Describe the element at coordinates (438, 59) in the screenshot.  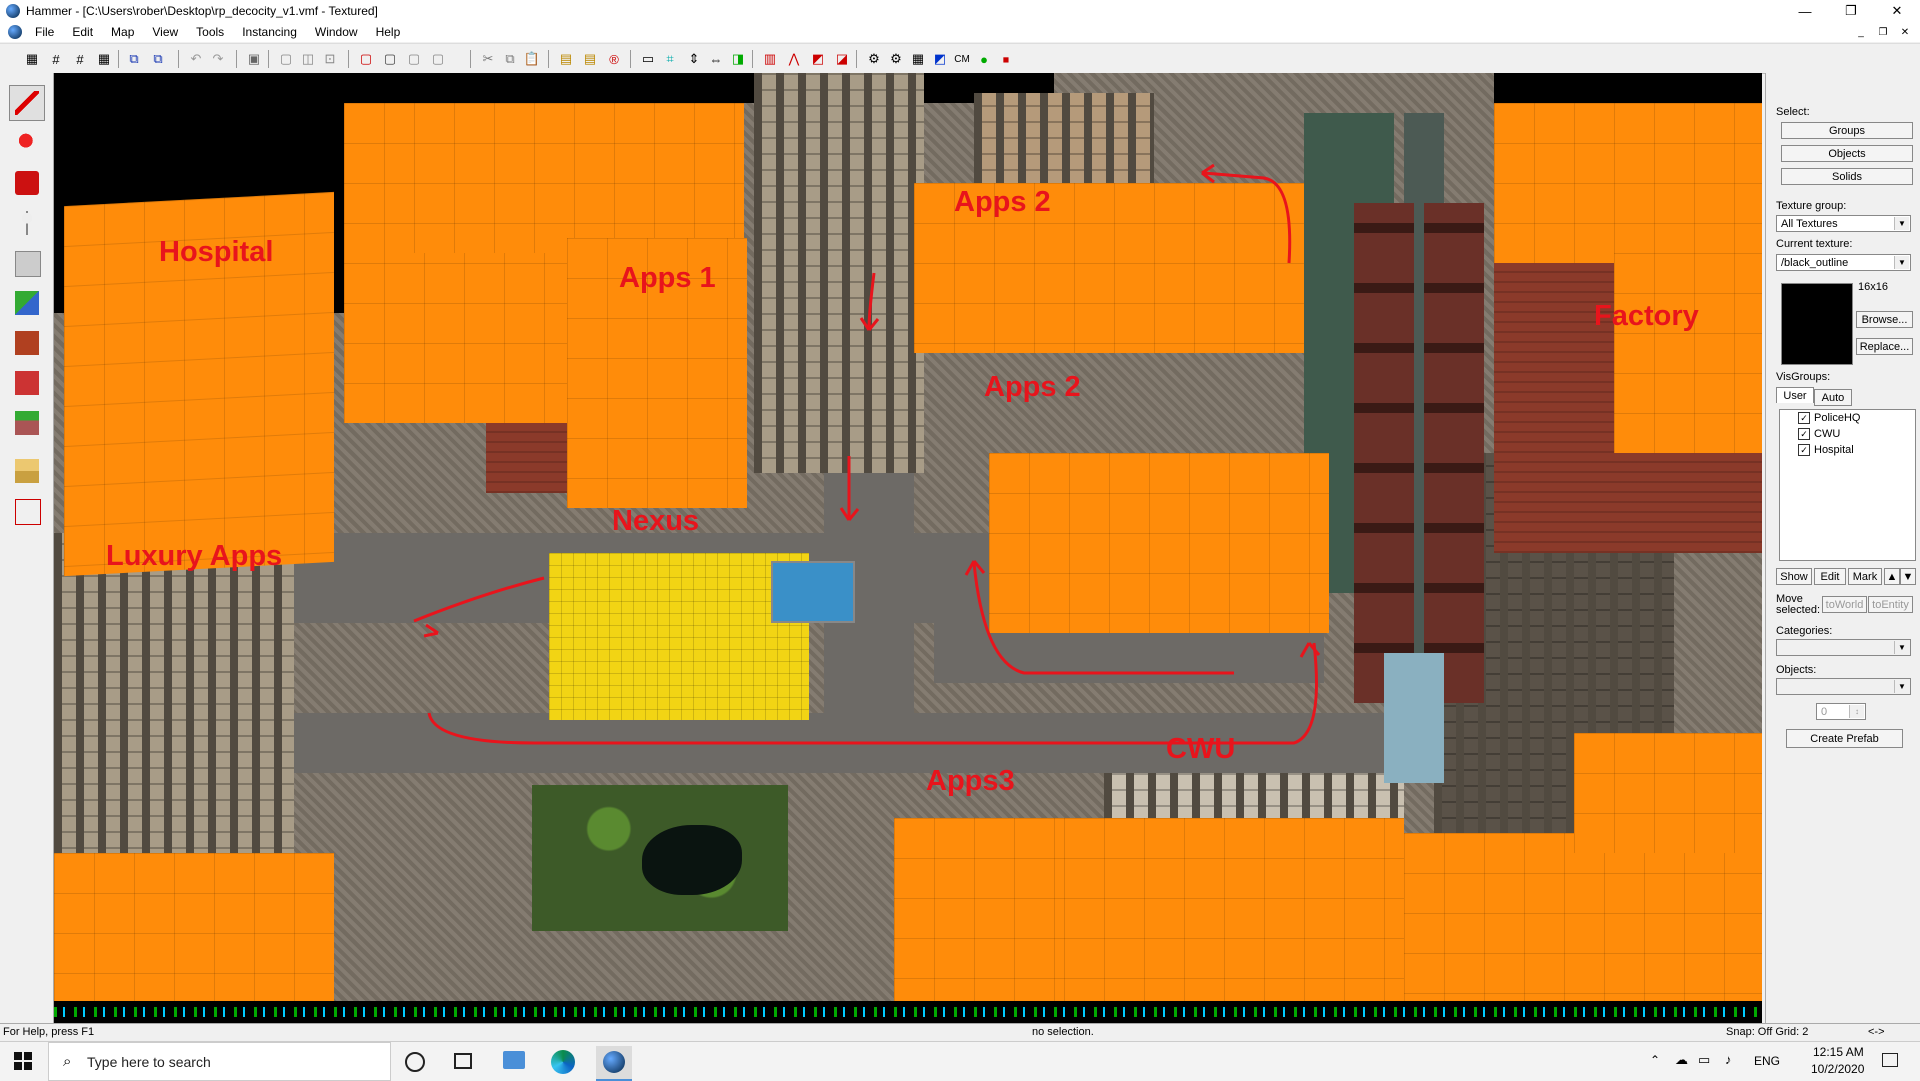
I see `cube-alt2-icon: ▢` at that location.